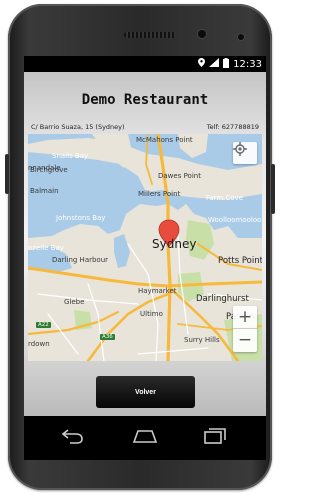 This screenshot has height=493, width=320. Describe the element at coordinates (222, 299) in the screenshot. I see `map-label: Darlinghurst` at that location.